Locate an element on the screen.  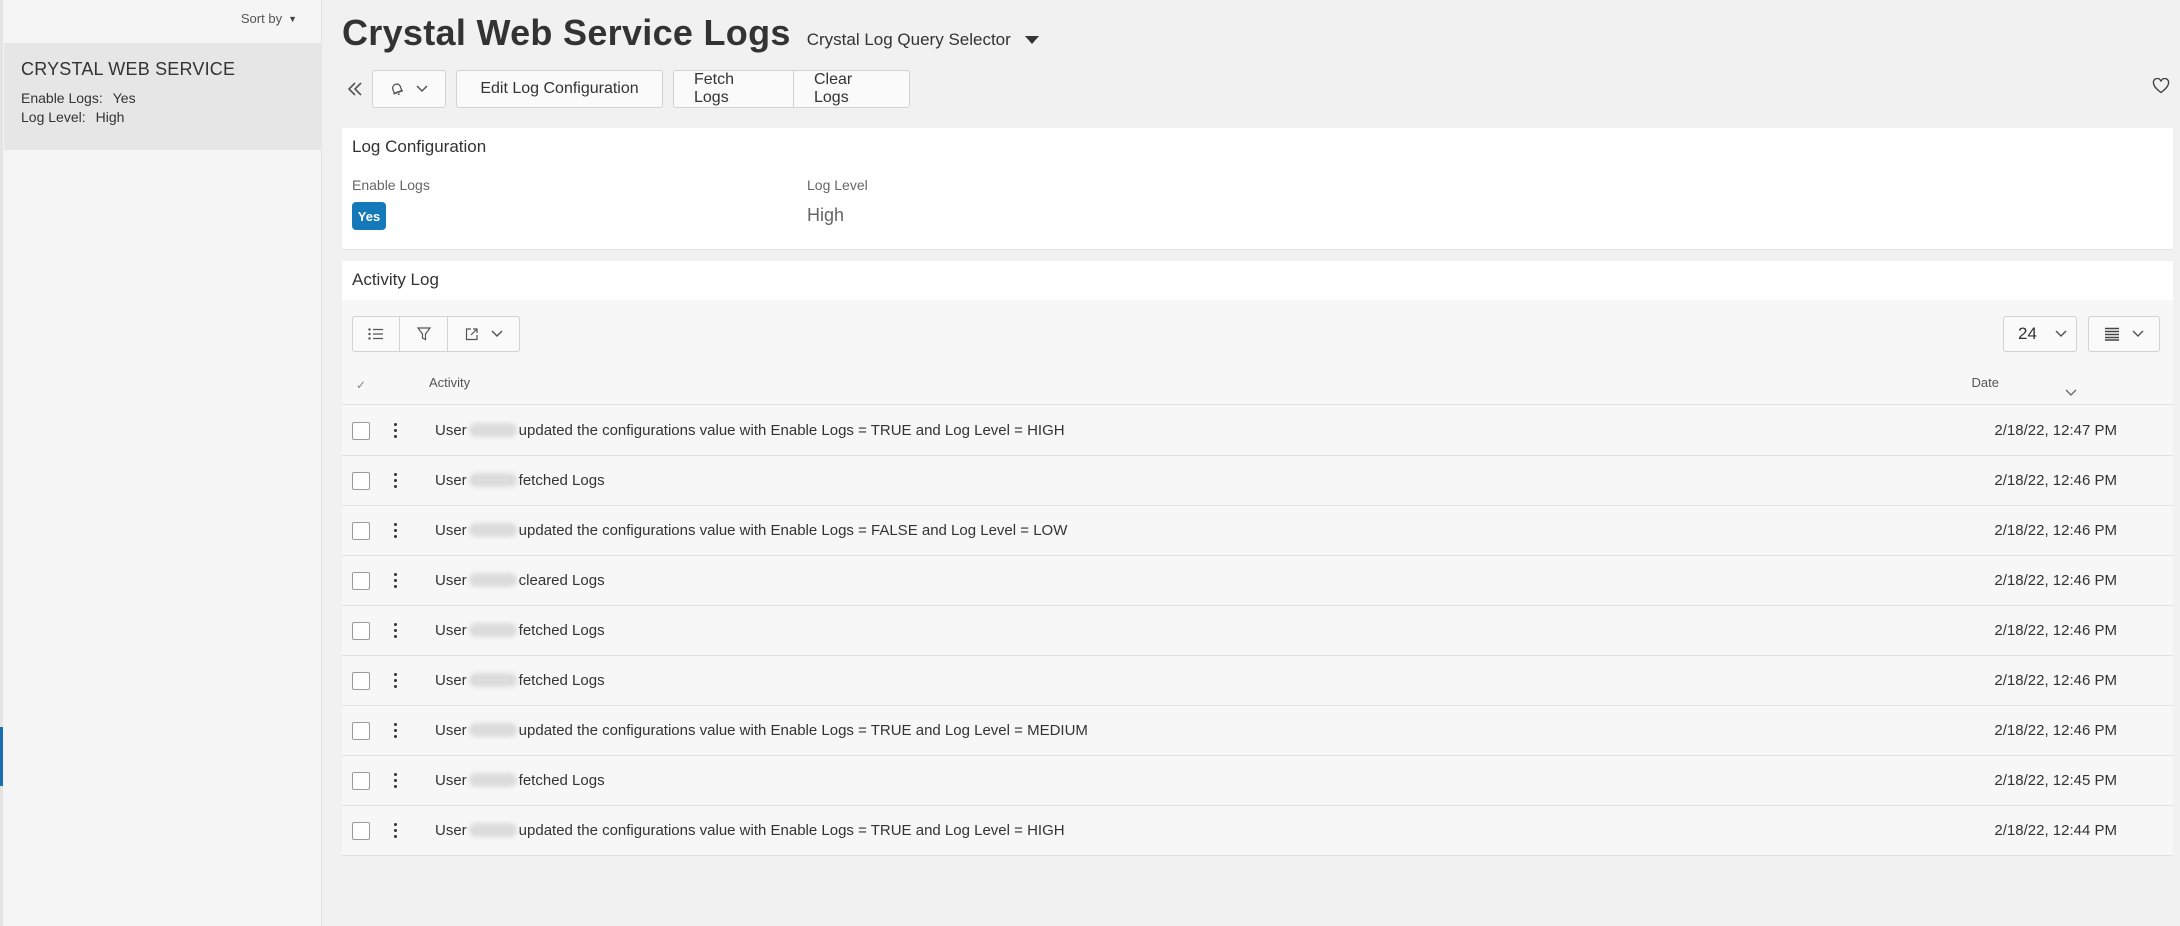
heart-icon is located at coordinates (2161, 85).